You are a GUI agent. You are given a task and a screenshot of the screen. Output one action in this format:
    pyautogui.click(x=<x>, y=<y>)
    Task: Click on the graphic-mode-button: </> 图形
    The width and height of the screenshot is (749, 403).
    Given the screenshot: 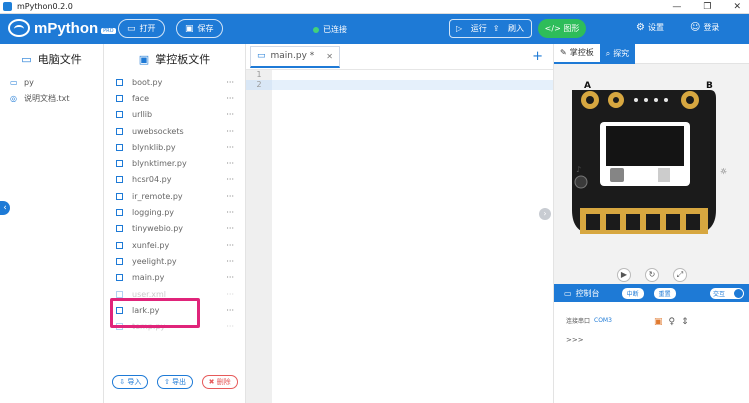 What is the action you would take?
    pyautogui.click(x=562, y=28)
    